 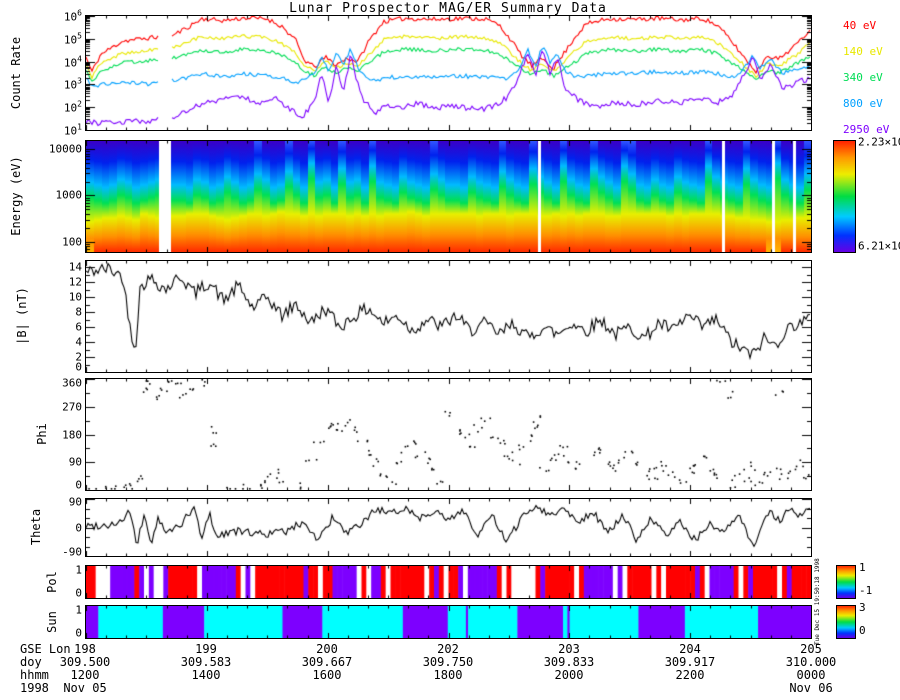 I want to click on tick-label: 101, so click(x=72, y=130).